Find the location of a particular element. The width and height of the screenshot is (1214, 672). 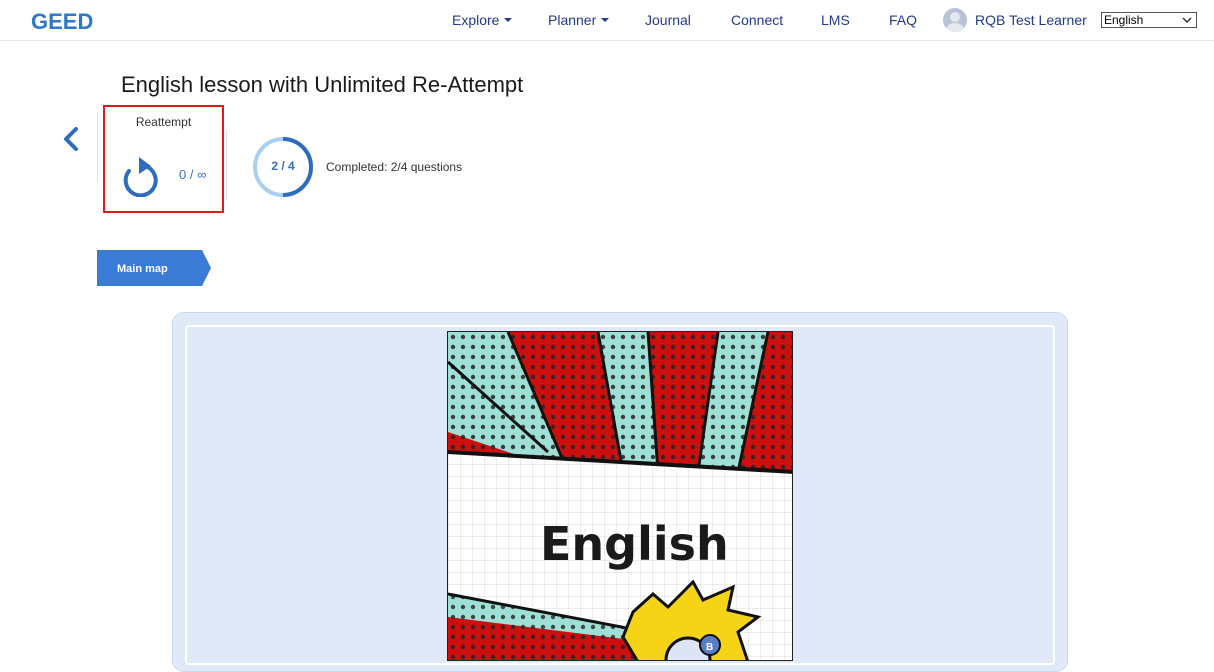

reattempt-label: Reattempt is located at coordinates (163, 122).